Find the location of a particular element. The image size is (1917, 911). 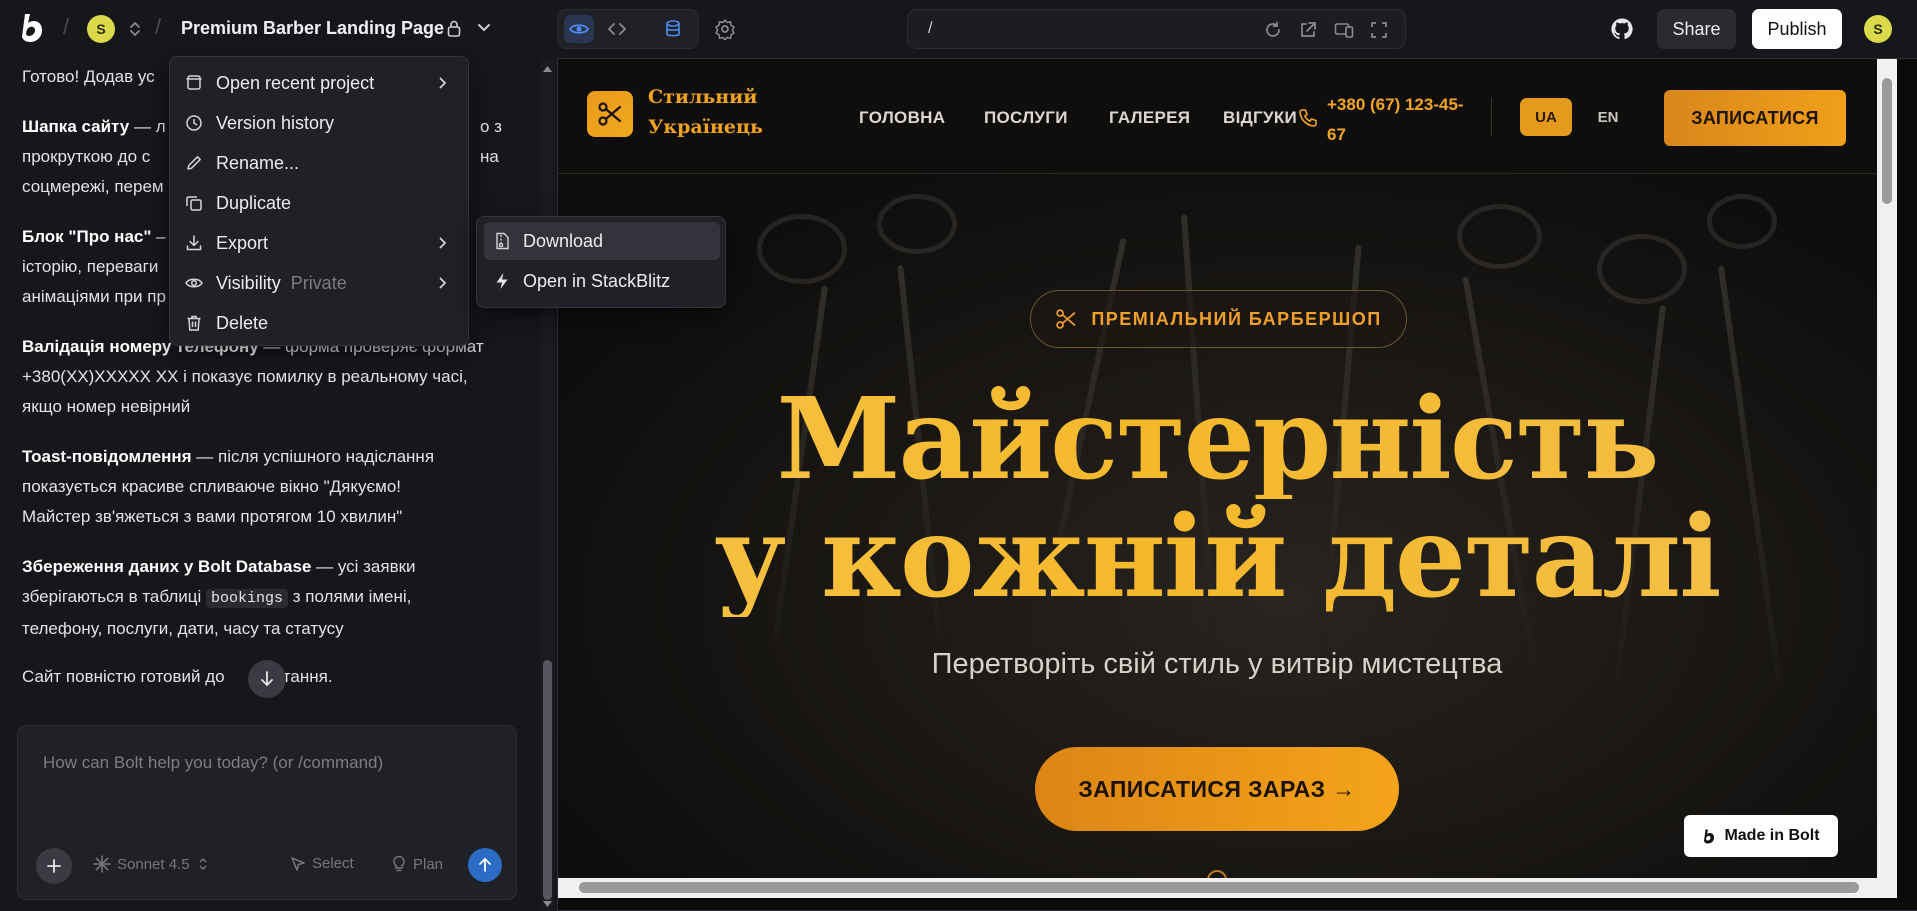

url-text: / is located at coordinates (930, 29).